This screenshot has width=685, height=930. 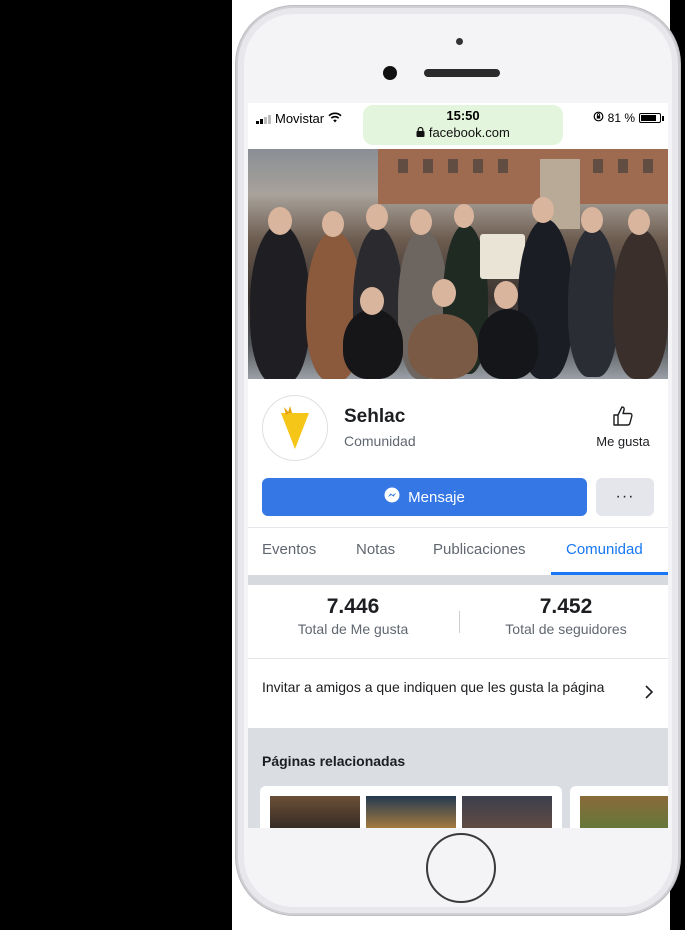 I want to click on sehlac-logo-icon, so click(x=295, y=427).